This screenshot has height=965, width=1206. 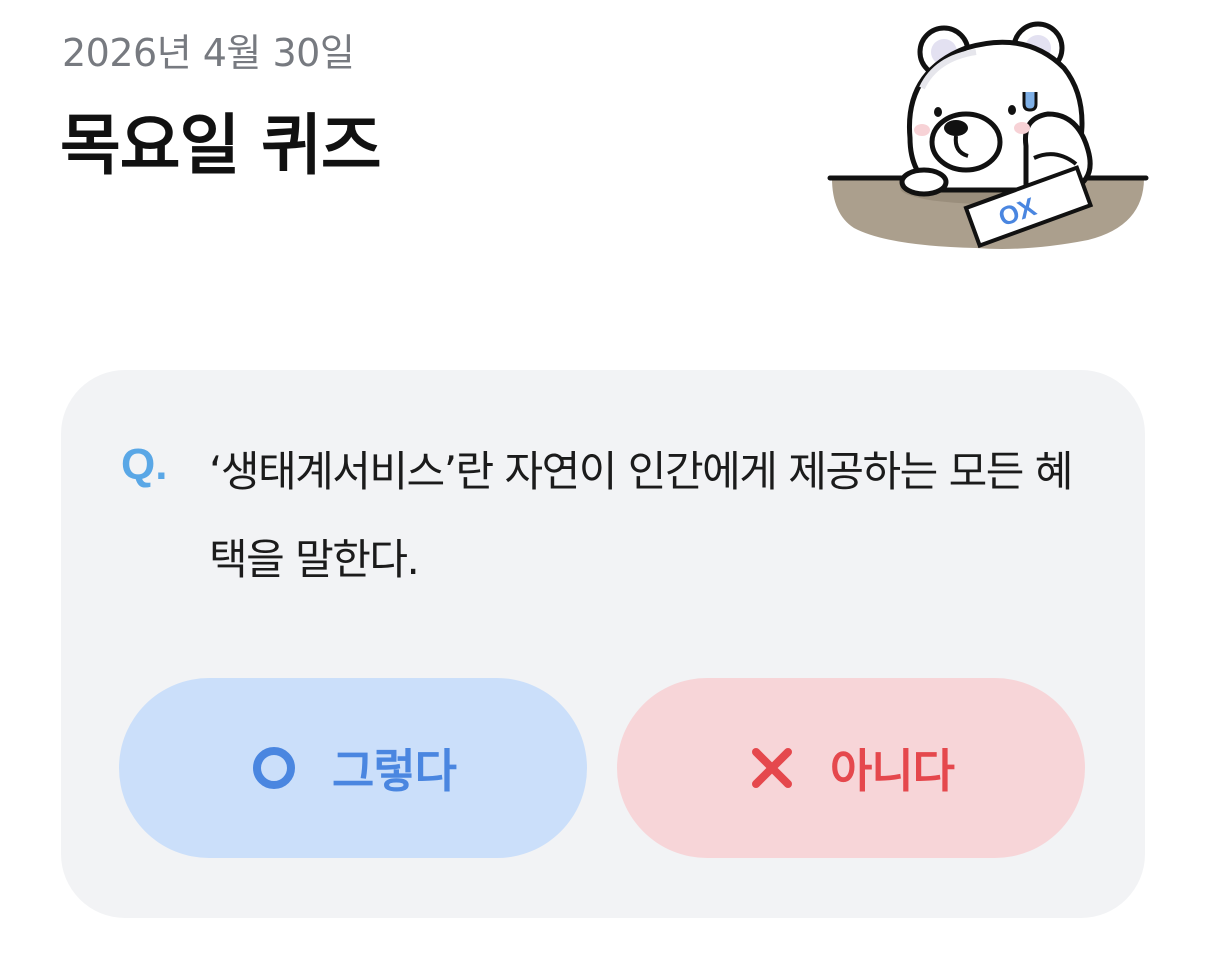 I want to click on polar-bear-mascot-icon: OX, so click(x=988, y=135).